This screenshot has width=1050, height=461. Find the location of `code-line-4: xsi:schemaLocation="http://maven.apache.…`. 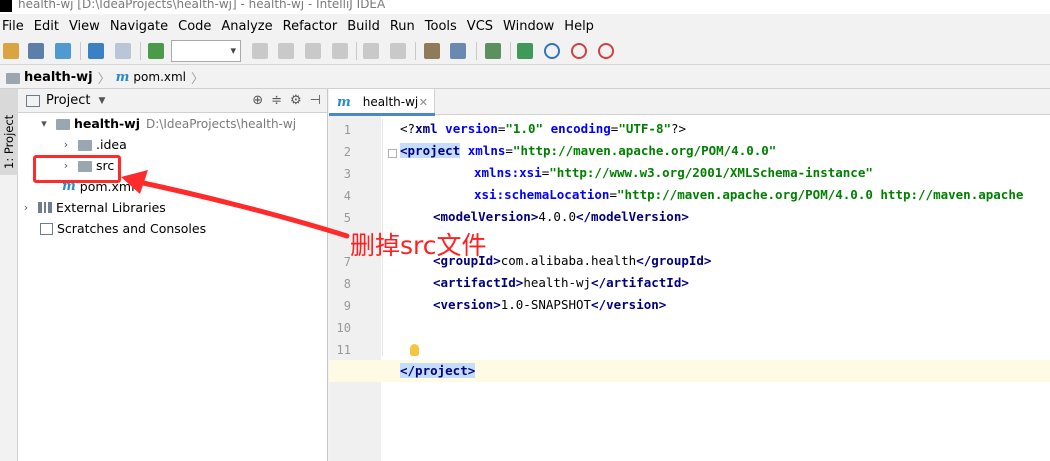

code-line-4: xsi:schemaLocation="http://maven.apache.… is located at coordinates (748, 195).